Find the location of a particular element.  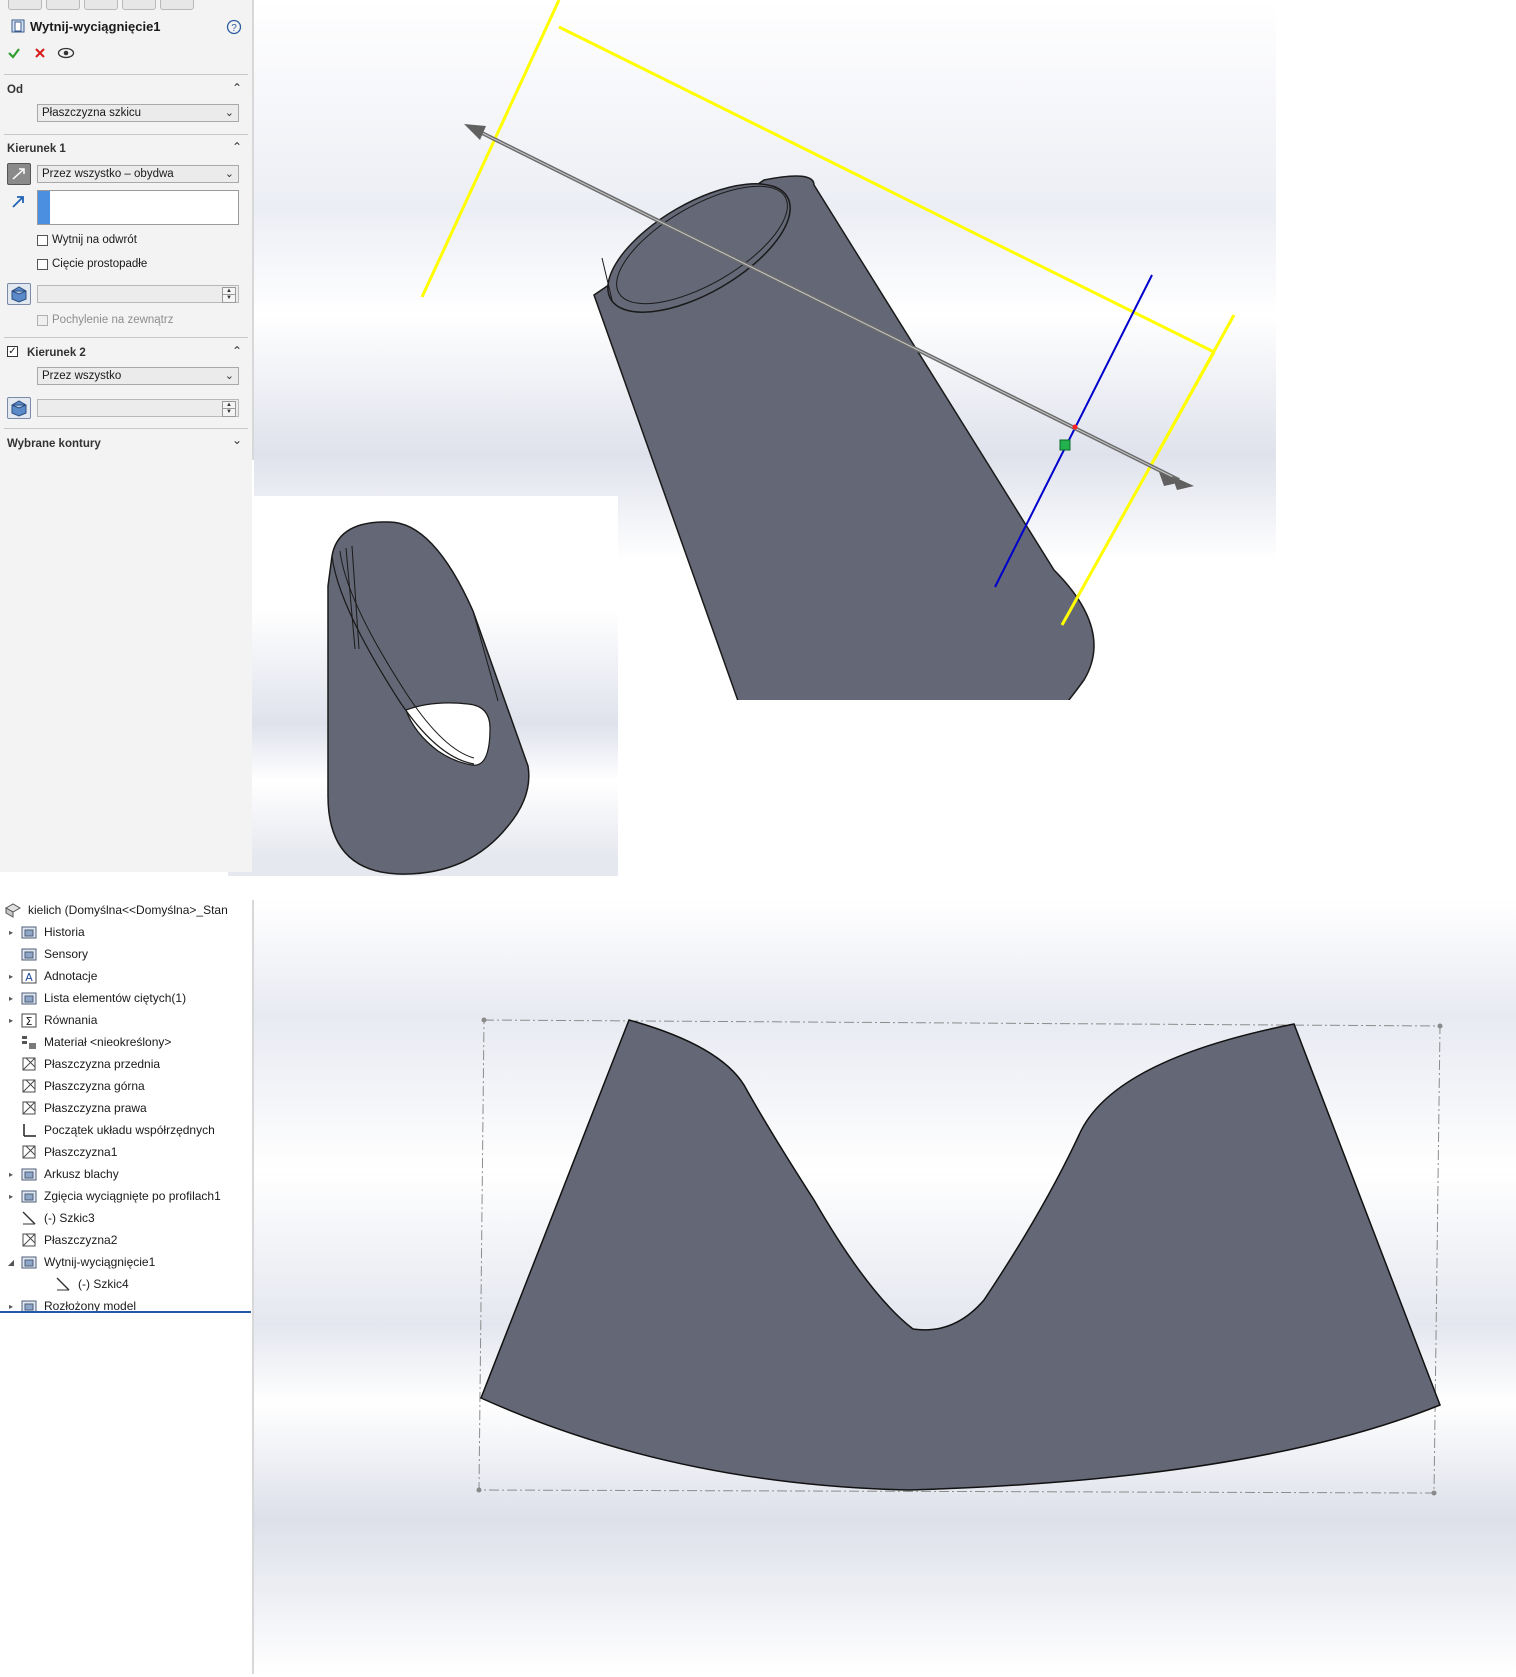

end-condition-dropdown-1: Przez wszystko – obydwa ⌄ is located at coordinates (138, 174).